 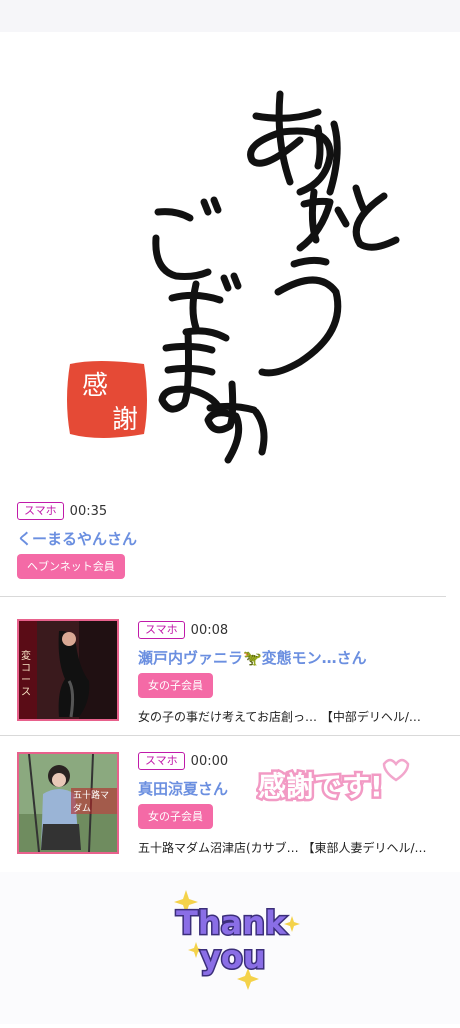 What do you see at coordinates (320, 786) in the screenshot?
I see `sticker-text: 感謝です!` at bounding box center [320, 786].